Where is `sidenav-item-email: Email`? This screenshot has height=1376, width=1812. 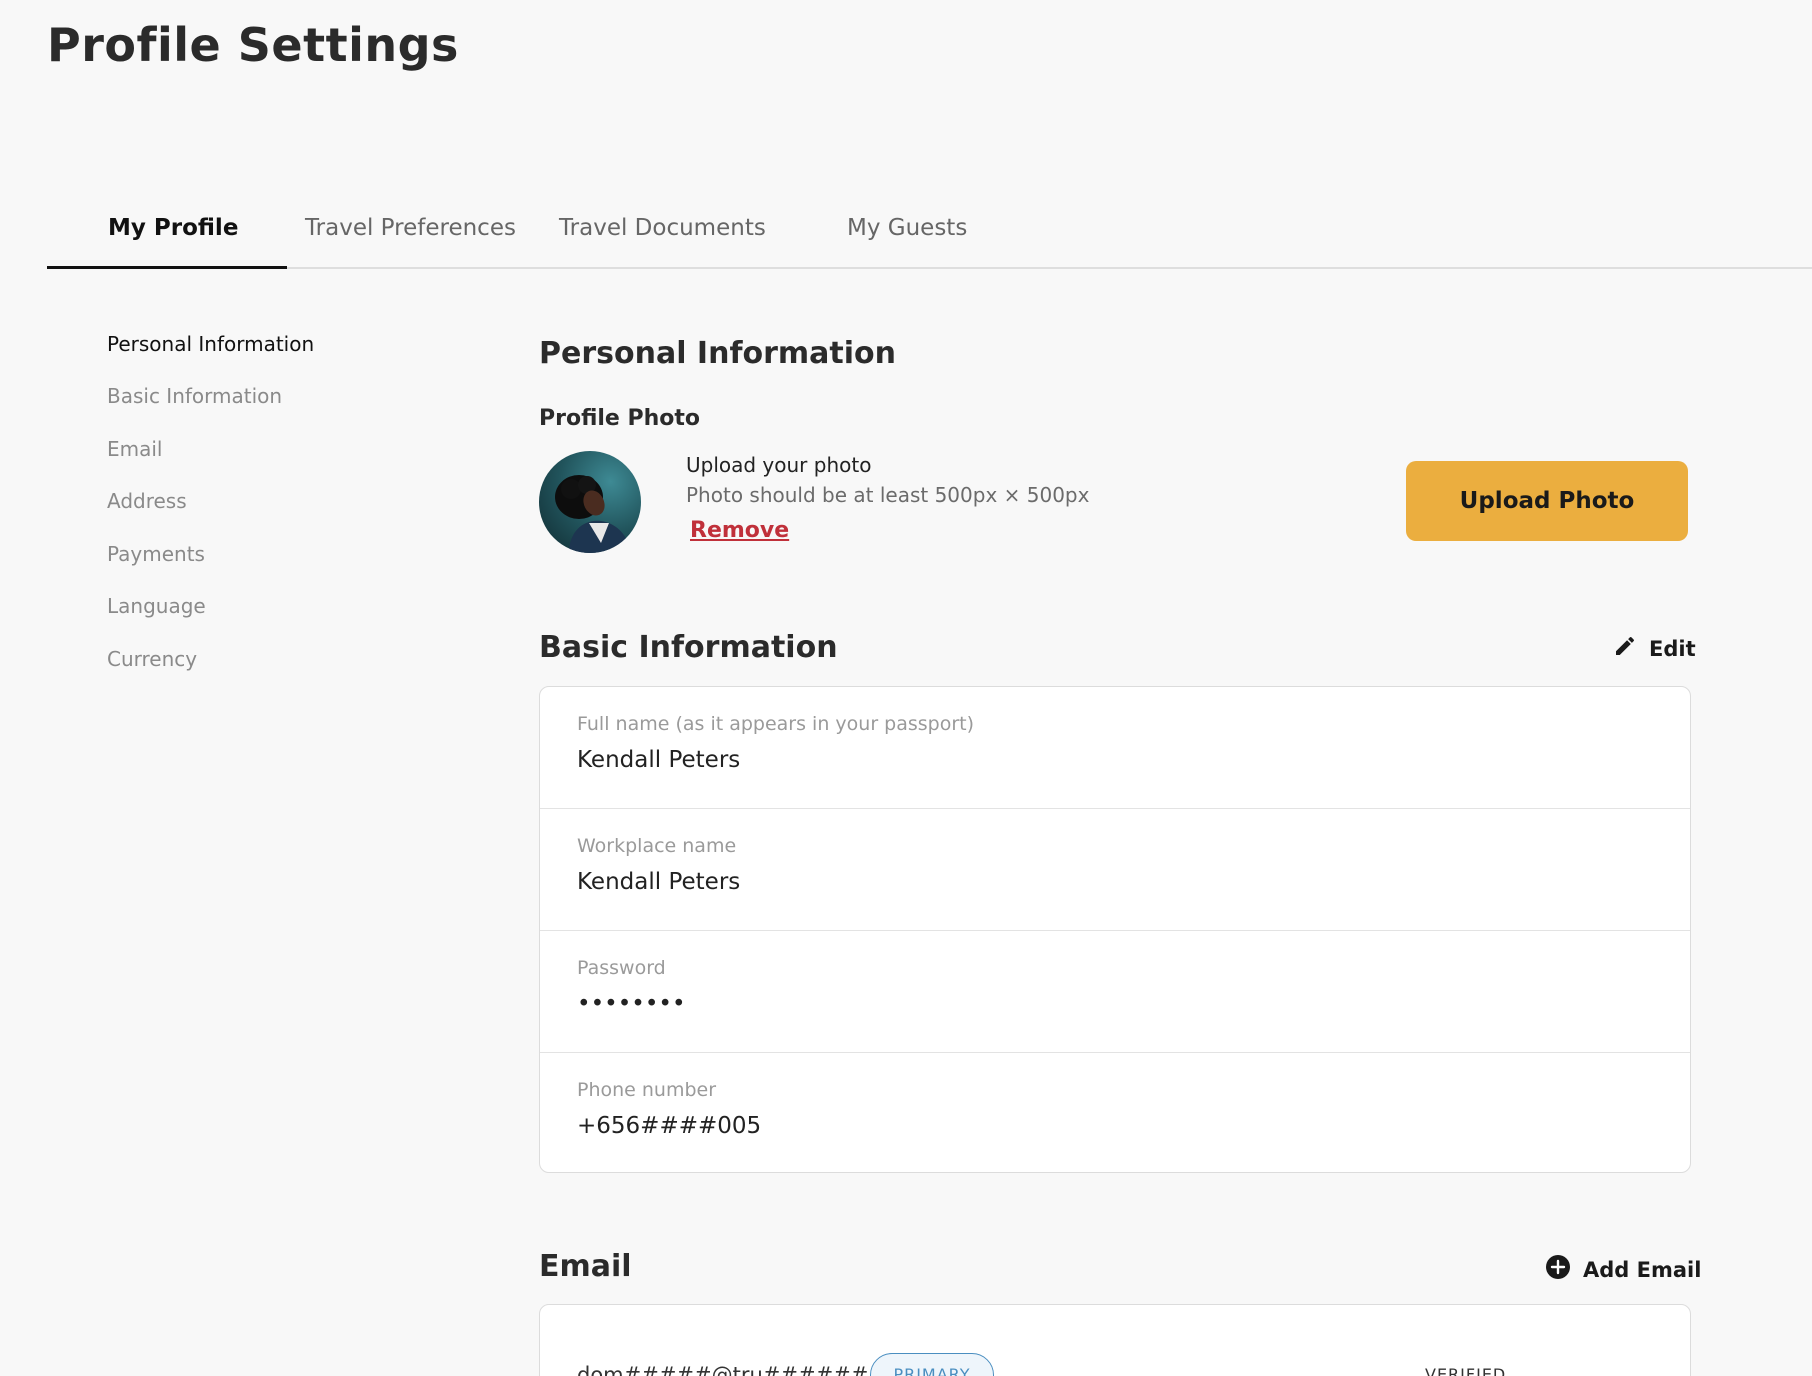
sidenav-item-email: Email is located at coordinates (135, 449).